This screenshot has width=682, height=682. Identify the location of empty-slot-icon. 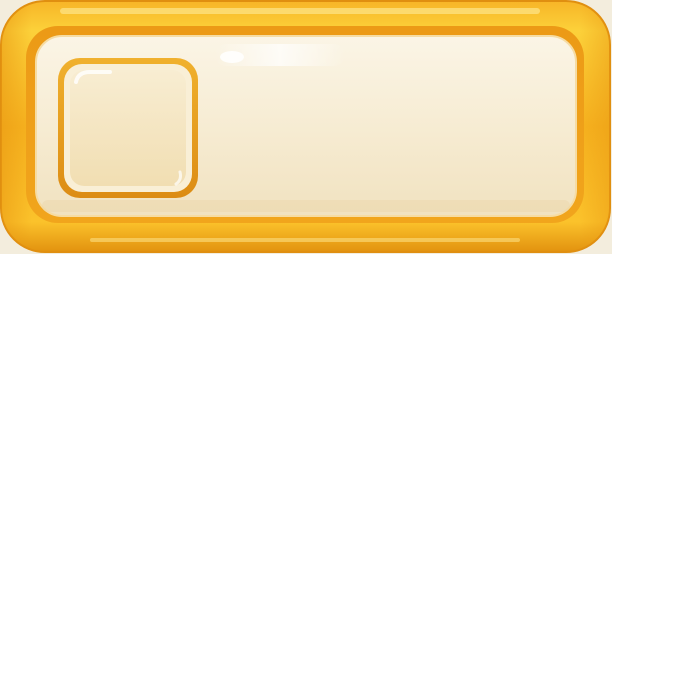
(128, 128).